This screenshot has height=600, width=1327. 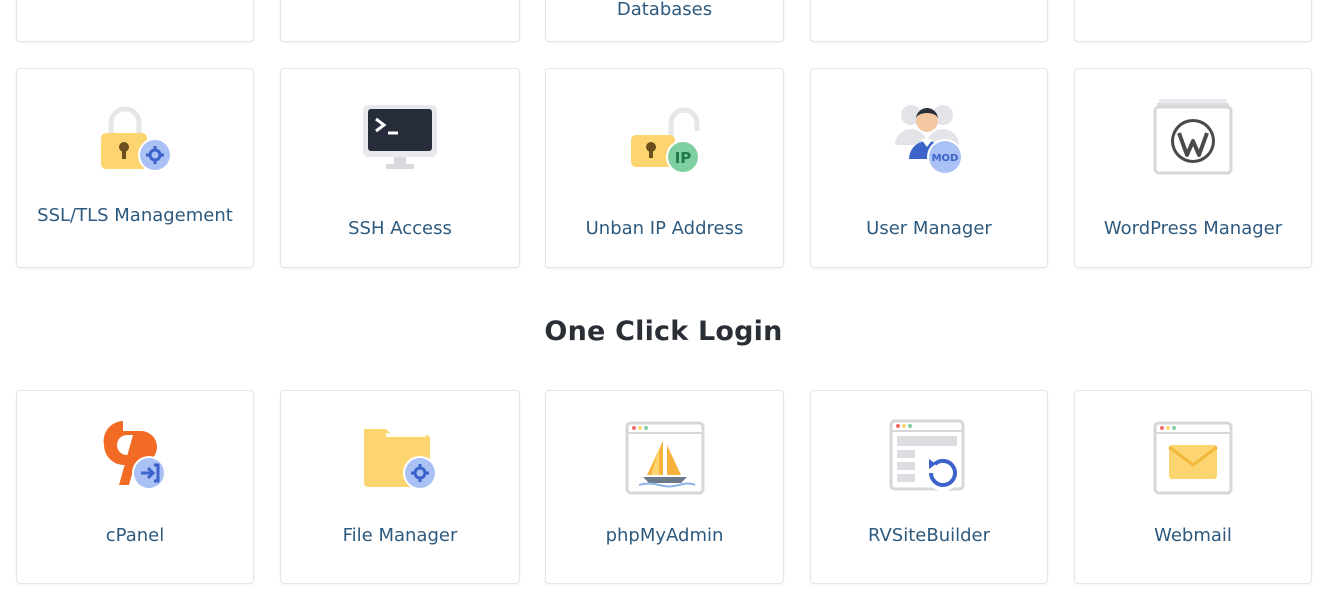 I want to click on sitebuilder-refresh-icon, so click(x=927, y=455).